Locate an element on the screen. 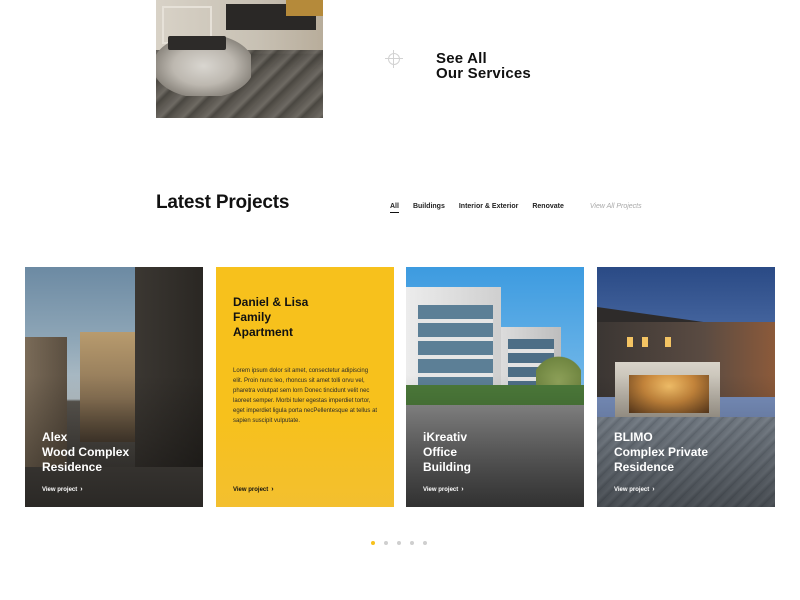 The width and height of the screenshot is (800, 600). card-ghost-image is located at coordinates (305, 462).